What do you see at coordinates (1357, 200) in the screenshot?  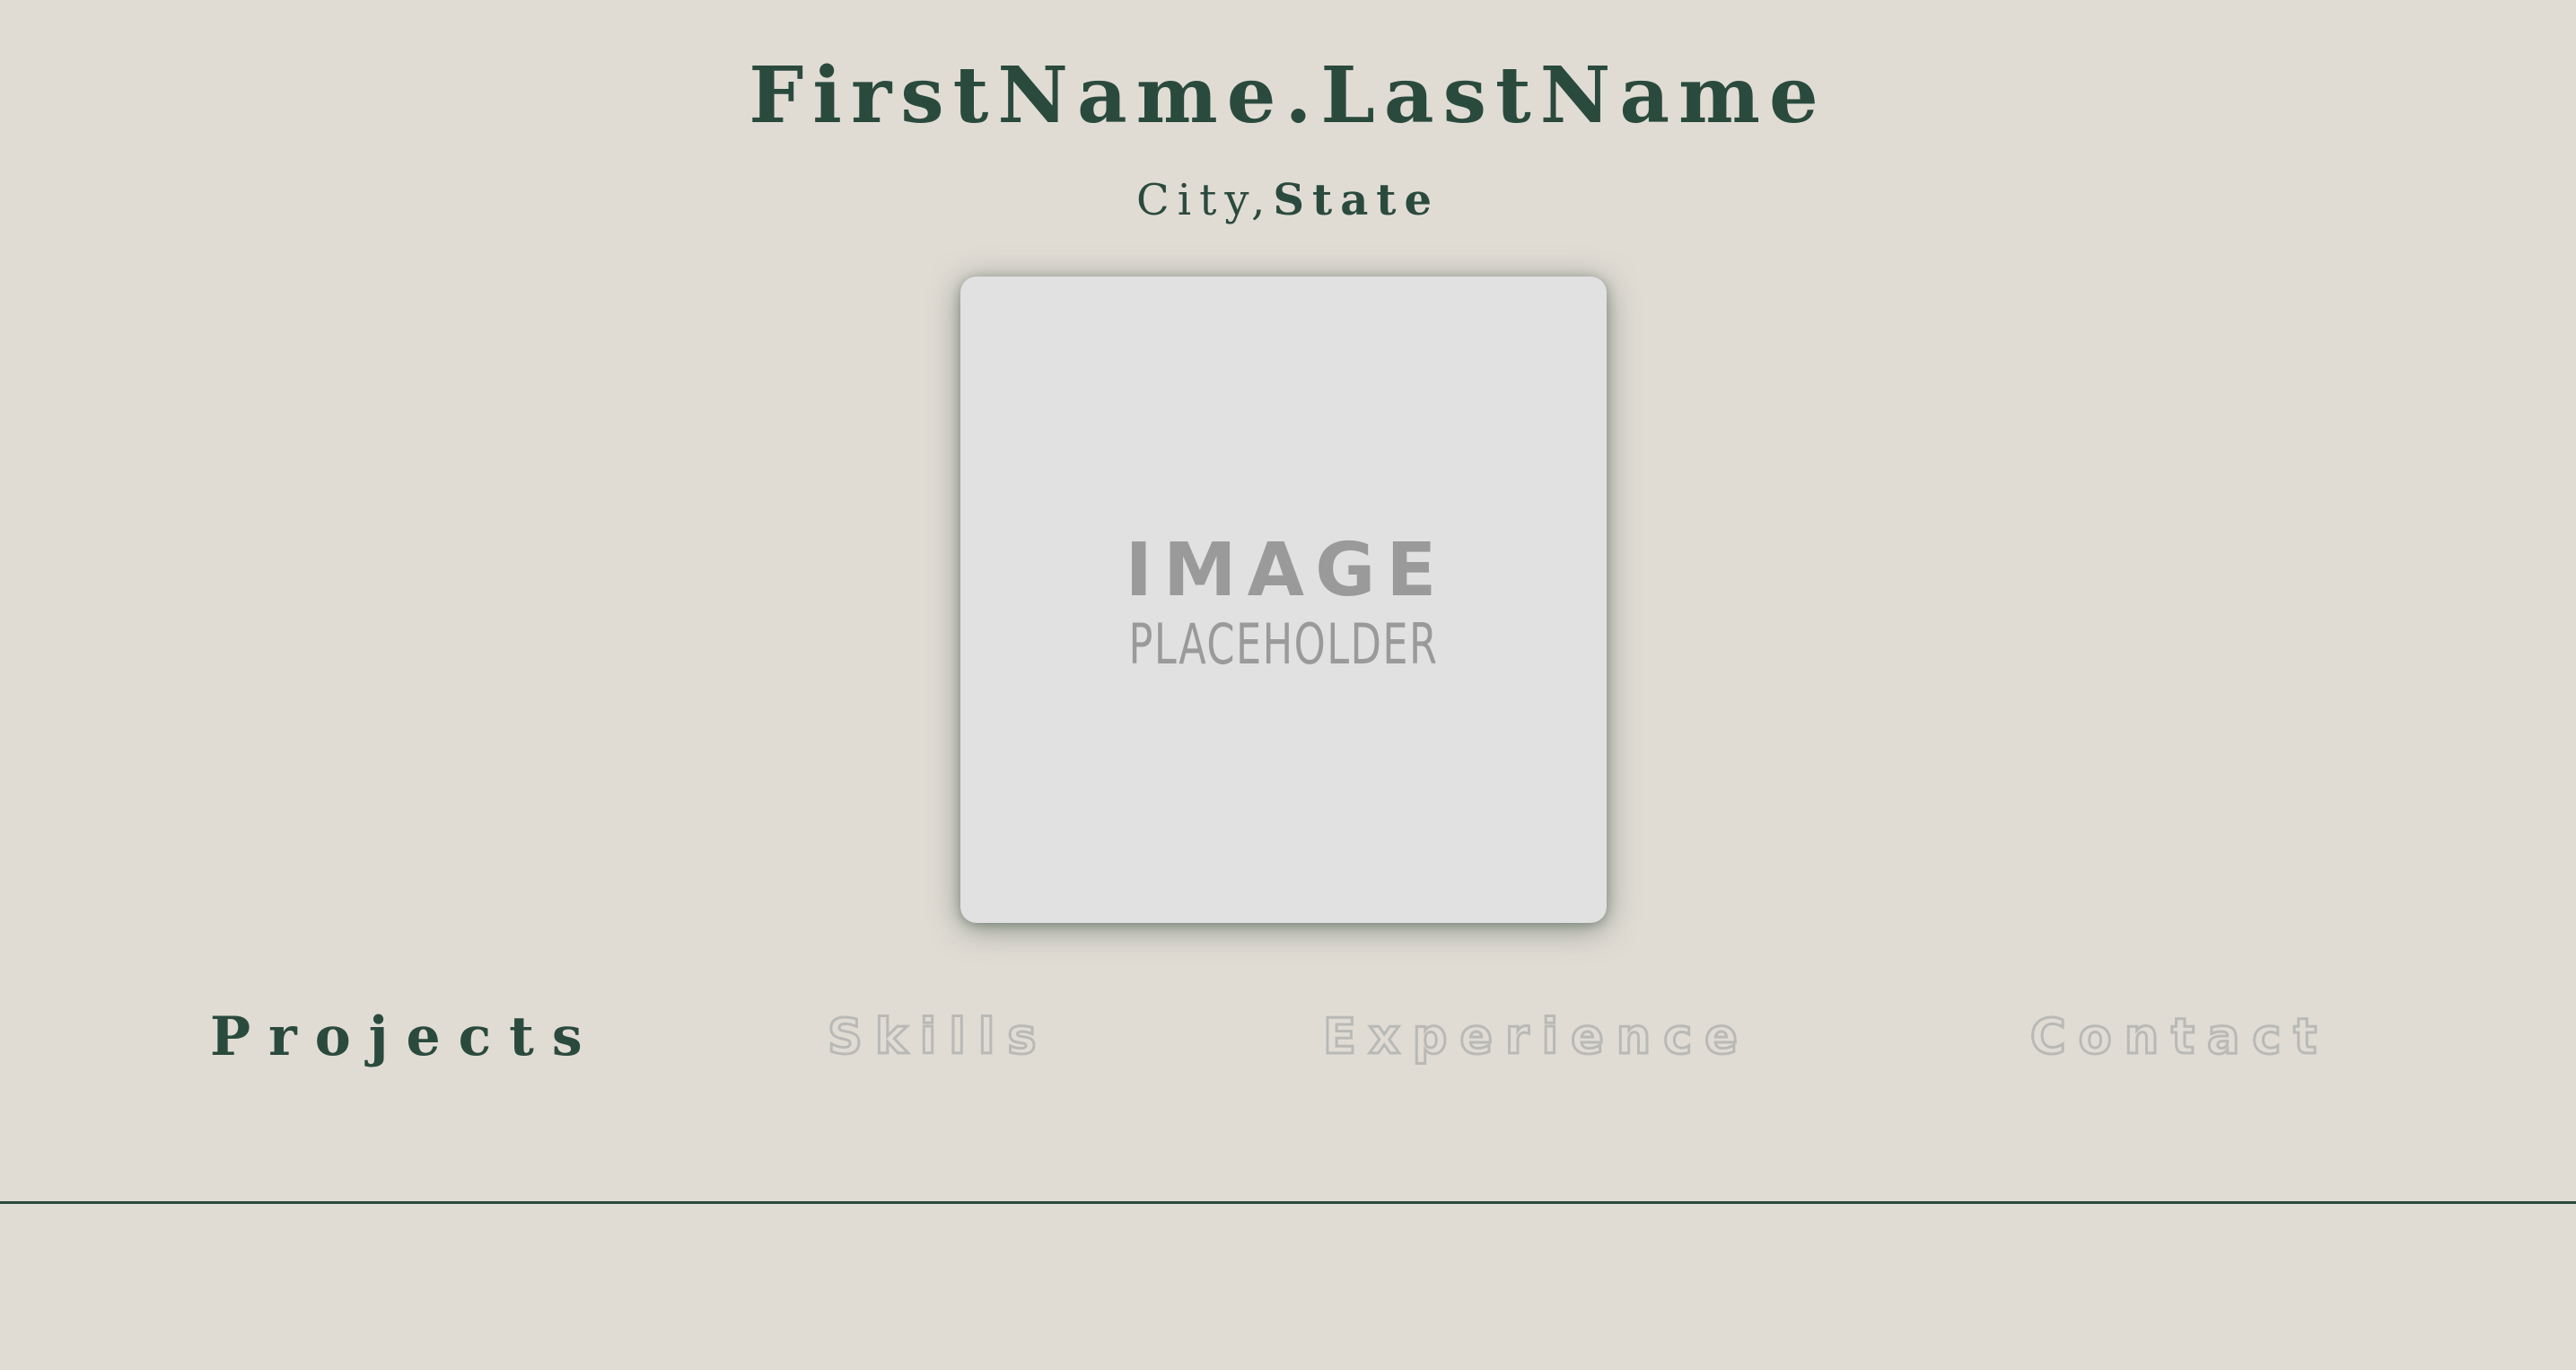 I see `location-state: State` at bounding box center [1357, 200].